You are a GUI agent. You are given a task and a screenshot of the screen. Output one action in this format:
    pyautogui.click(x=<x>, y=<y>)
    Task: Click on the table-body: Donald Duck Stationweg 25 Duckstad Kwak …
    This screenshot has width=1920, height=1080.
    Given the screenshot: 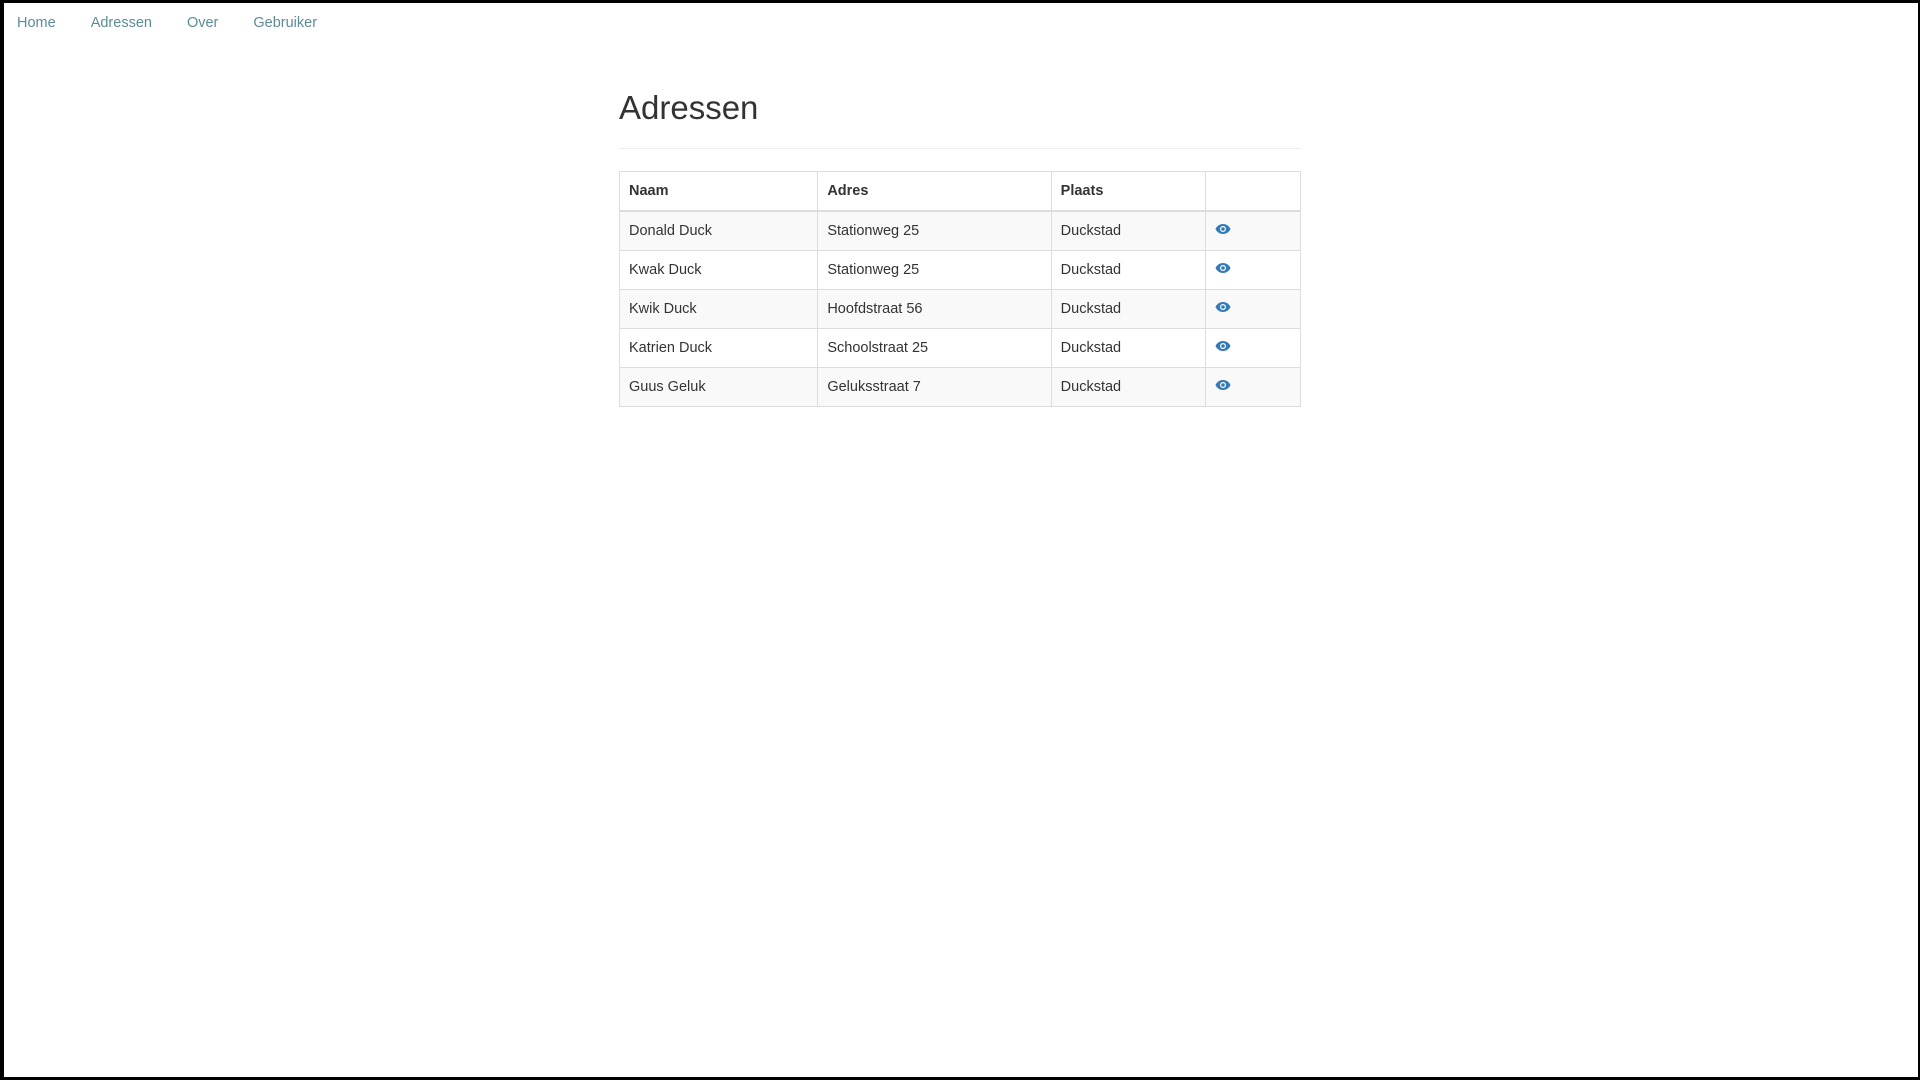 What is the action you would take?
    pyautogui.click(x=959, y=308)
    